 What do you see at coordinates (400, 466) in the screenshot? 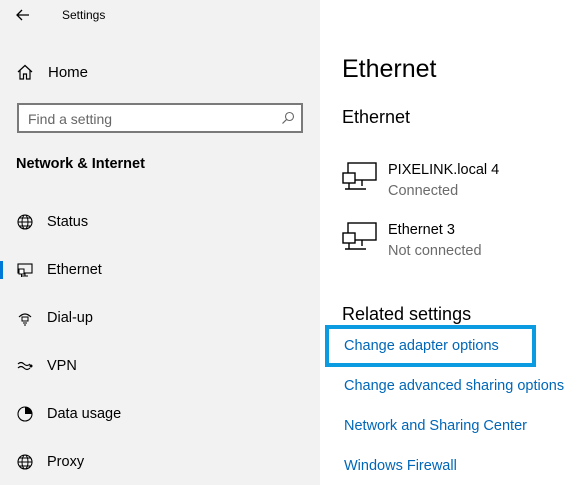
I see `windows-firewall-link: Windows Firewall` at bounding box center [400, 466].